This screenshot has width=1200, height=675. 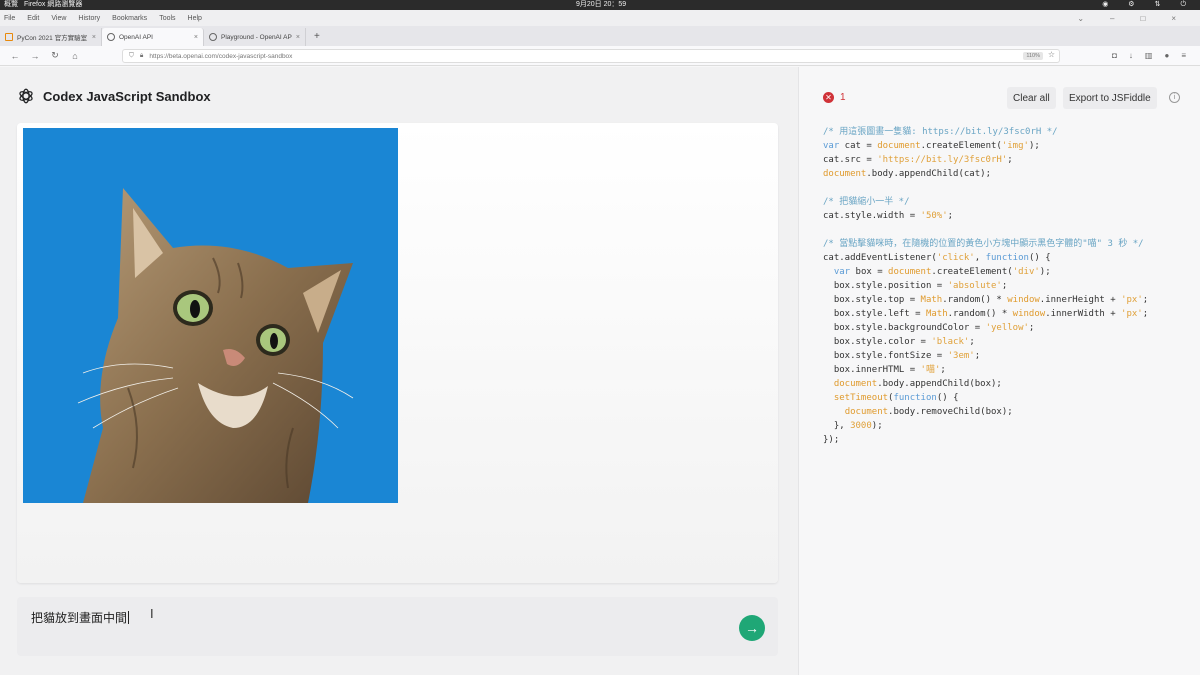 I want to click on lock-icon: 🔒︎, so click(x=141, y=56).